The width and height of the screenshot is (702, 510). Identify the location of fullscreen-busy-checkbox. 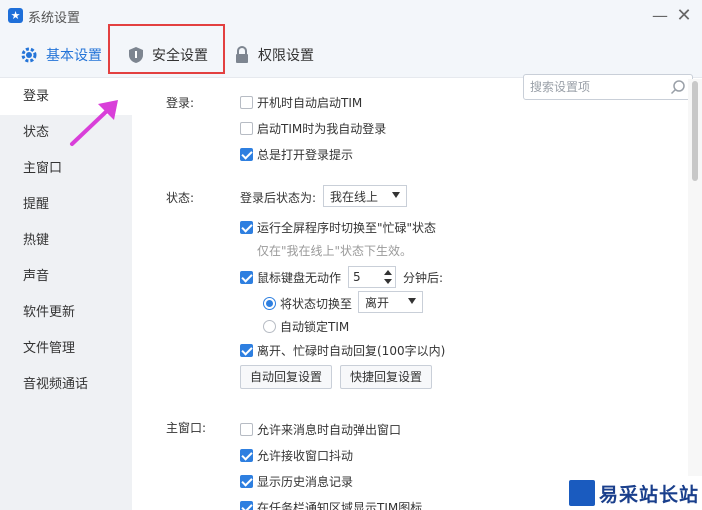
(246, 227).